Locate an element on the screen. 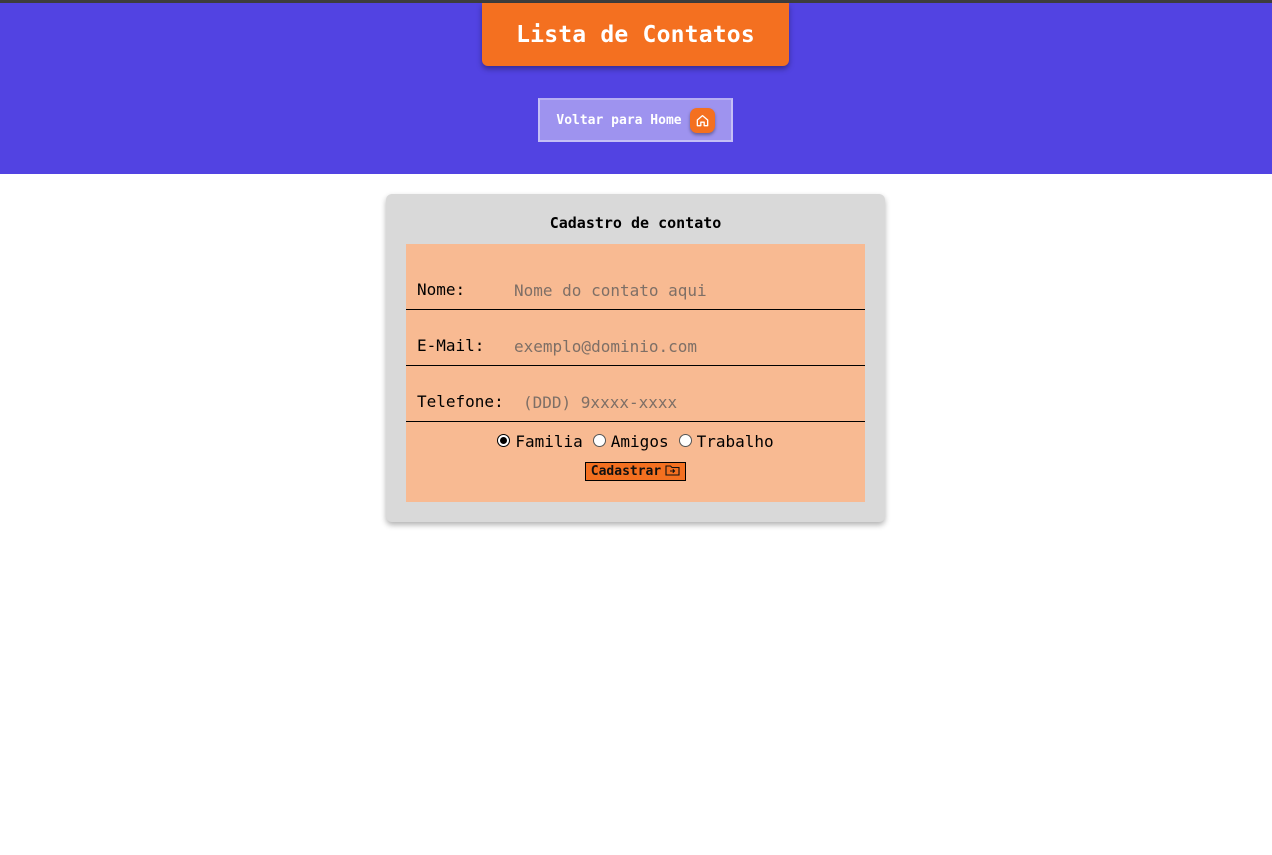 Image resolution: width=1272 pixels, height=855 pixels. cadastrar-button: Cadastrar is located at coordinates (635, 471).